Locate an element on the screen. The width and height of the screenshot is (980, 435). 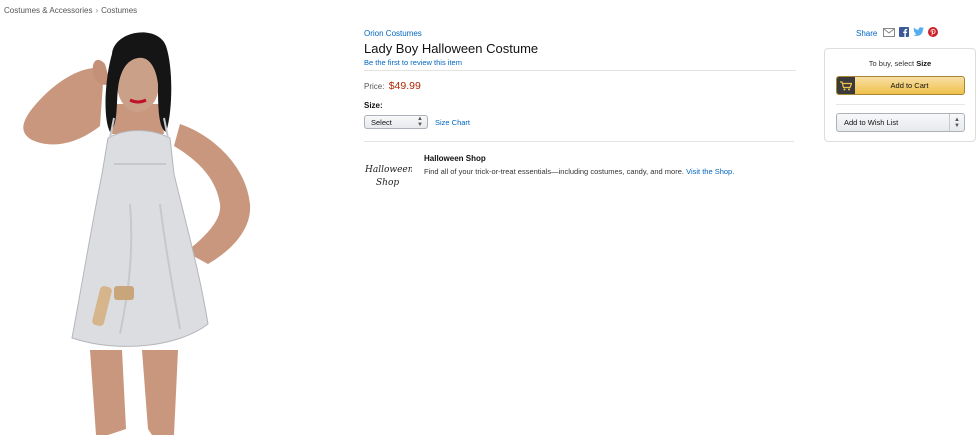
breadcrumb-item-costumes-accessories: Costumes & Accessories is located at coordinates (48, 10).